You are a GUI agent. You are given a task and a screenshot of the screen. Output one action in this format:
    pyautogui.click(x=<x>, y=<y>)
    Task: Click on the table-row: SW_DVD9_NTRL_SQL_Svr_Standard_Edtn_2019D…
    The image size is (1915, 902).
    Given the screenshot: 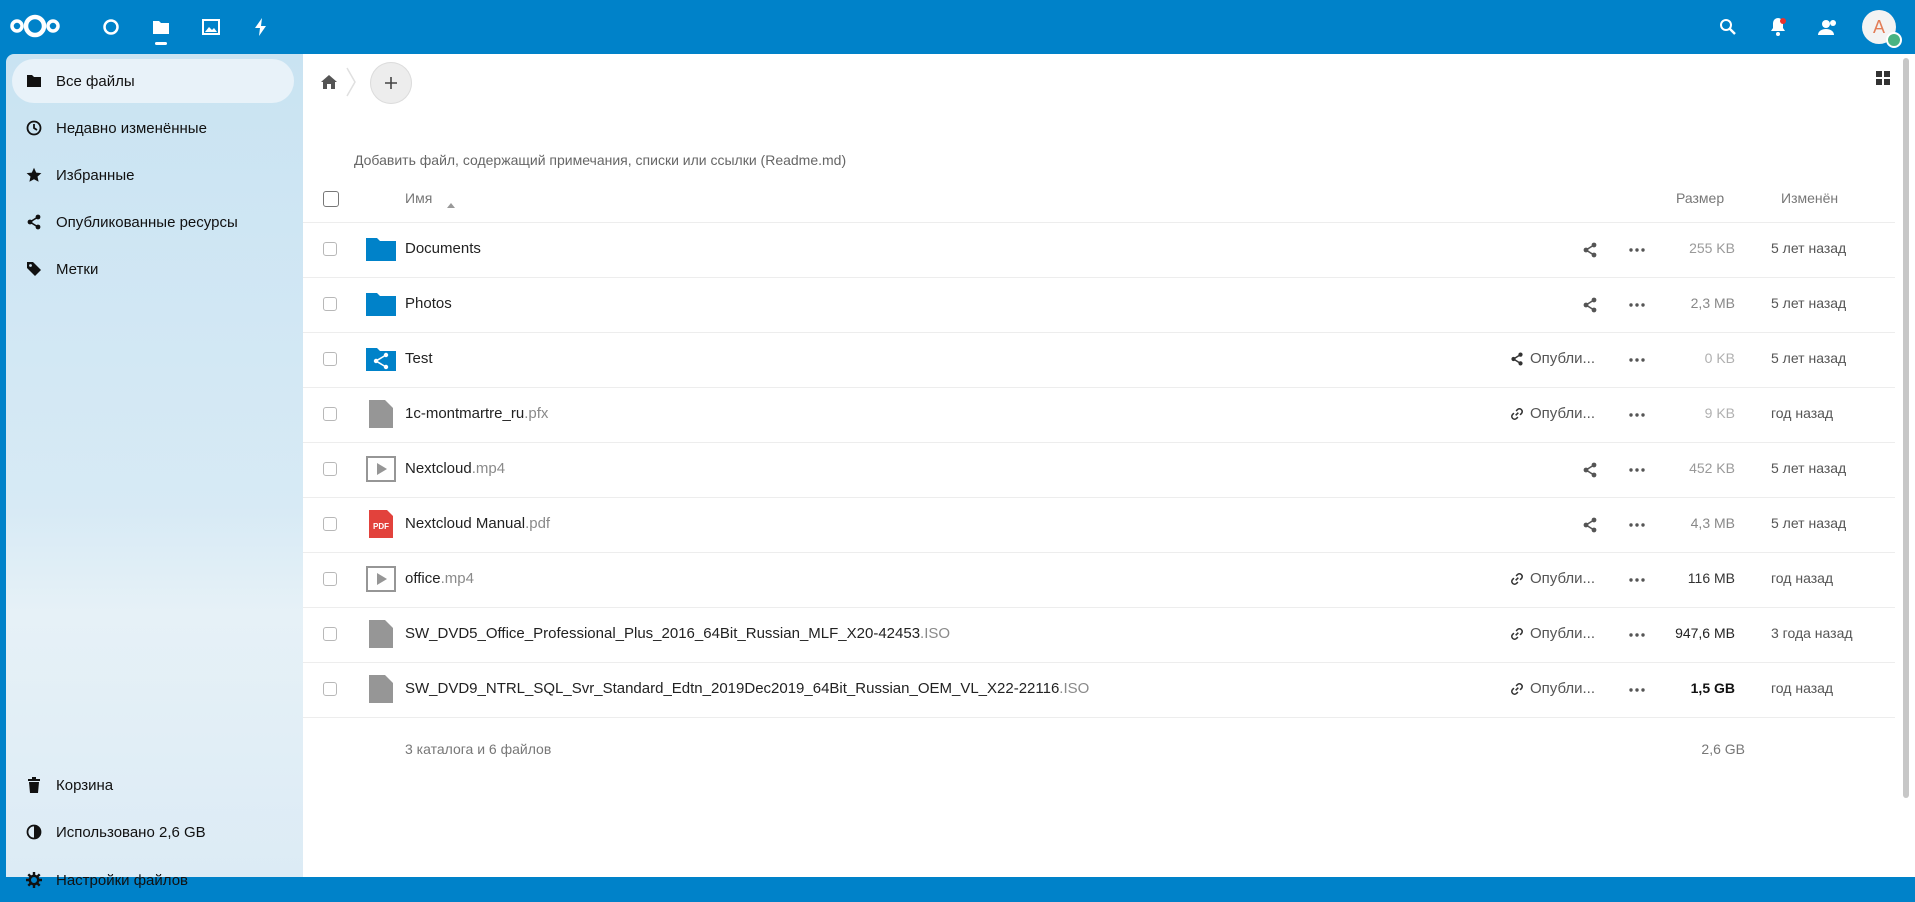 What is the action you would take?
    pyautogui.click(x=1099, y=690)
    